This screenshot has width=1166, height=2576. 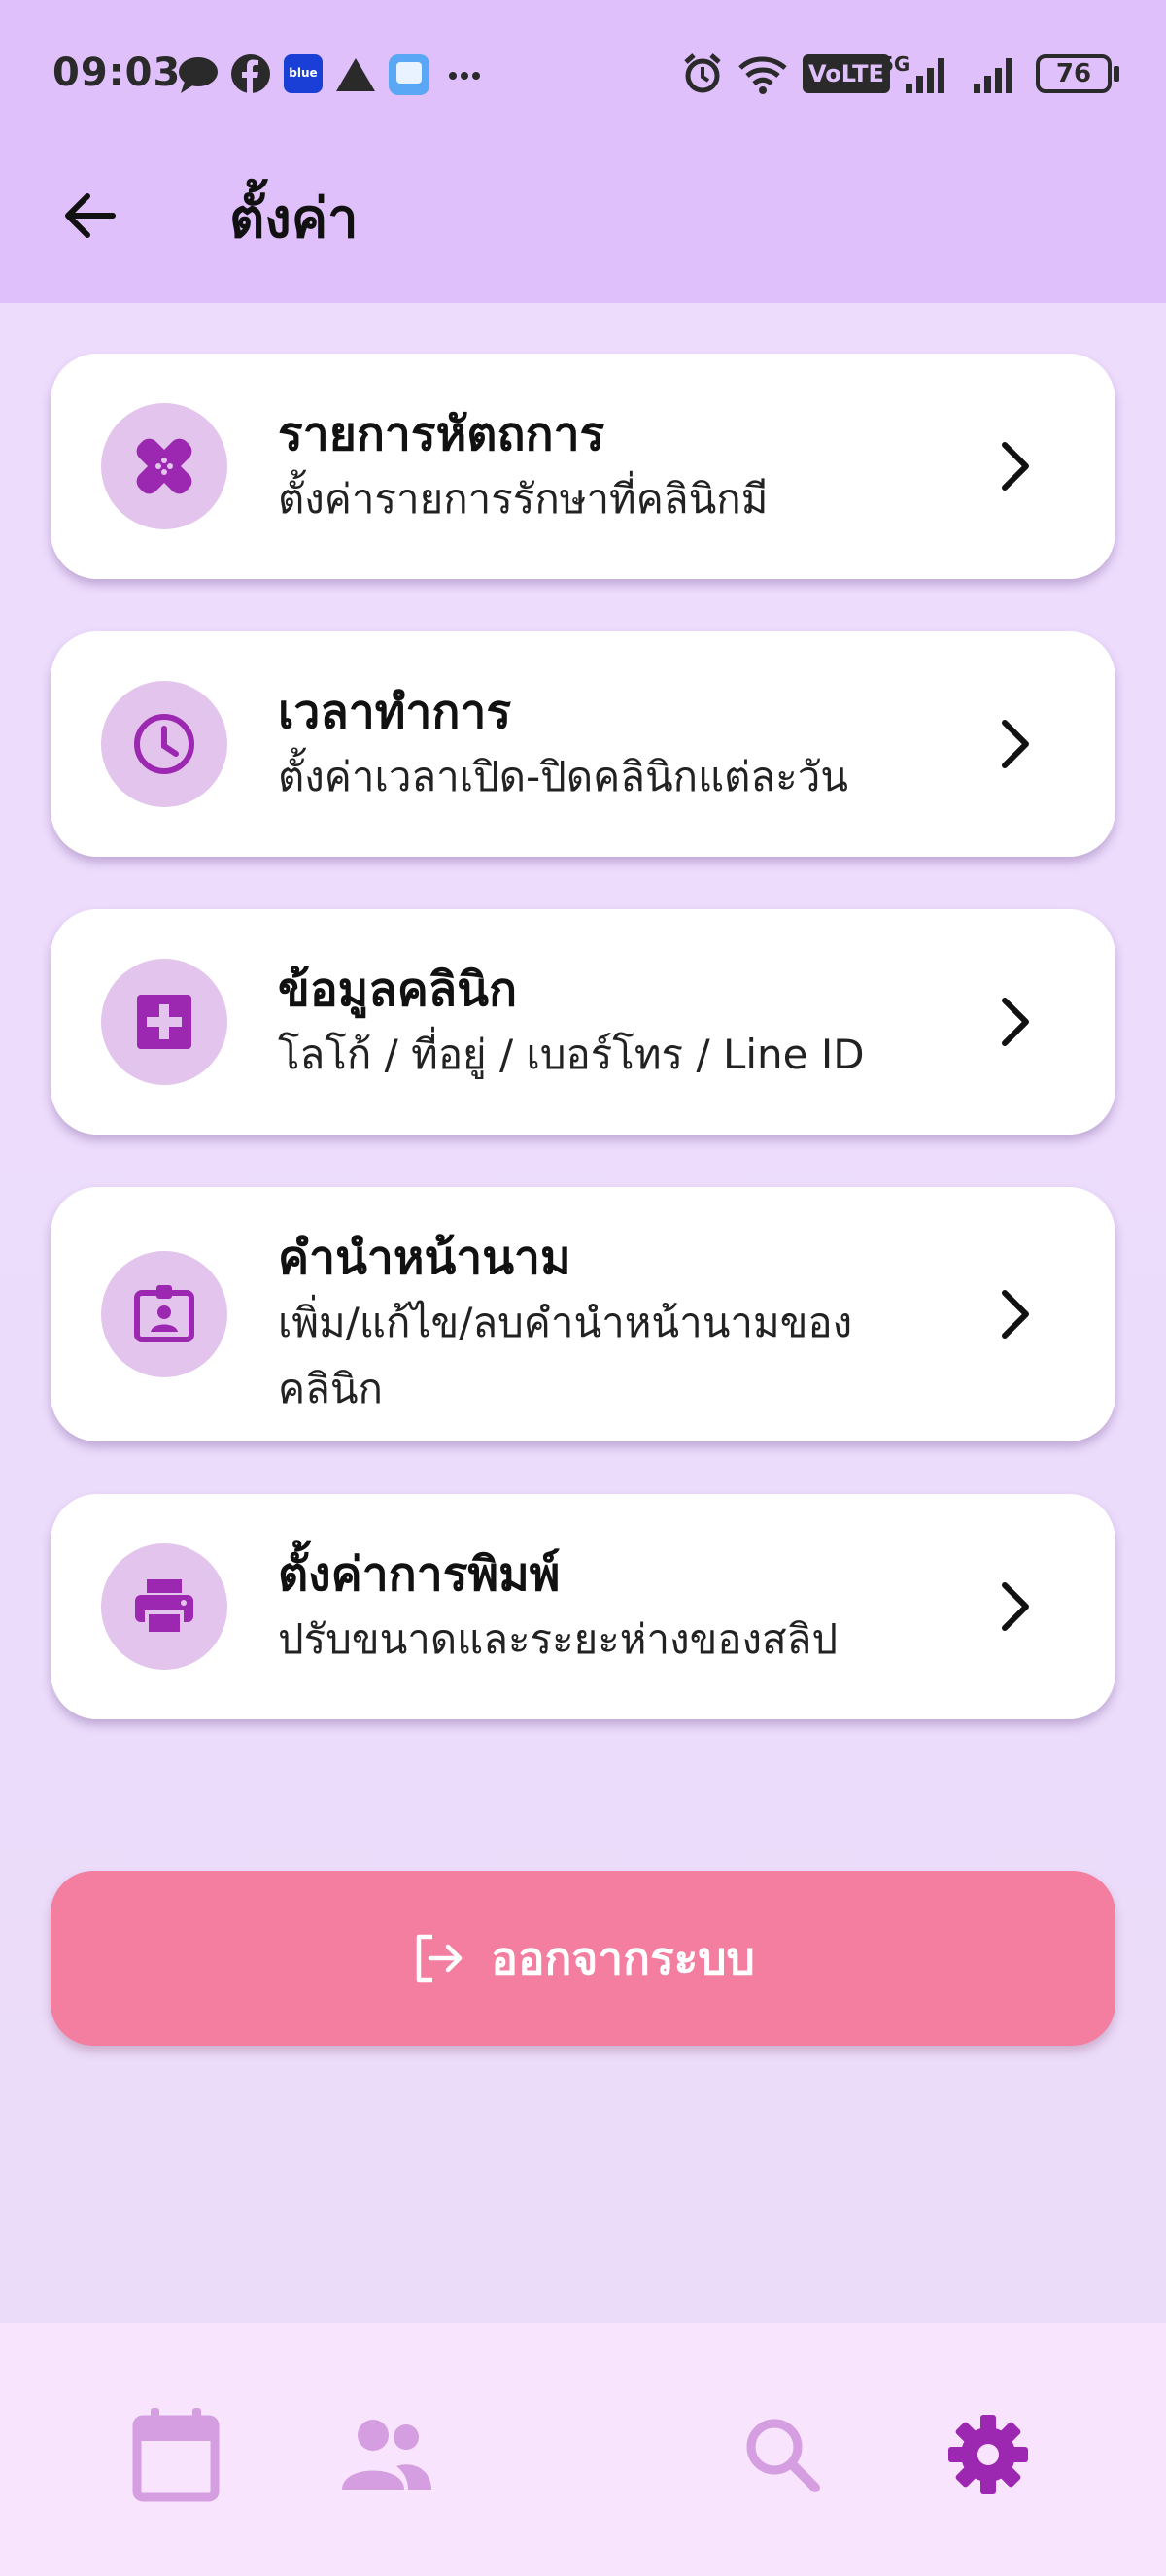 I want to click on battery-indicator: 76, so click(x=1074, y=73).